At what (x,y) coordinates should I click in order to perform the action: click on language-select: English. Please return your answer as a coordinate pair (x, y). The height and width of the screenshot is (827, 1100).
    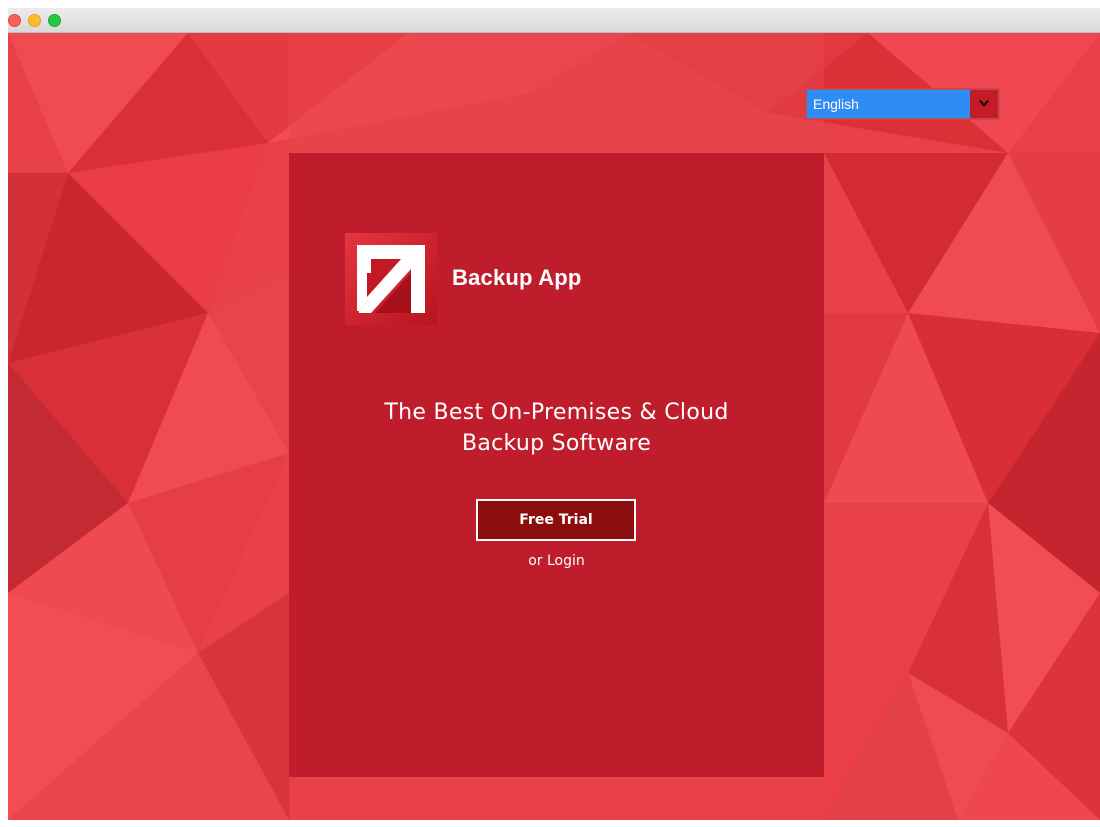
    Looking at the image, I should click on (902, 104).